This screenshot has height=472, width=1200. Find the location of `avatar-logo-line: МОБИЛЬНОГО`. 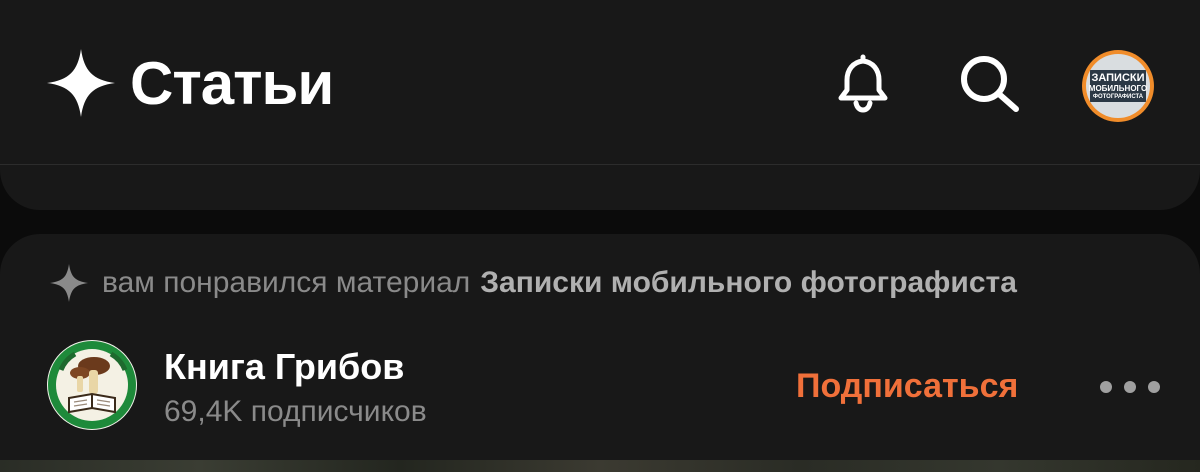

avatar-logo-line: МОБИЛЬНОГО is located at coordinates (1118, 88).